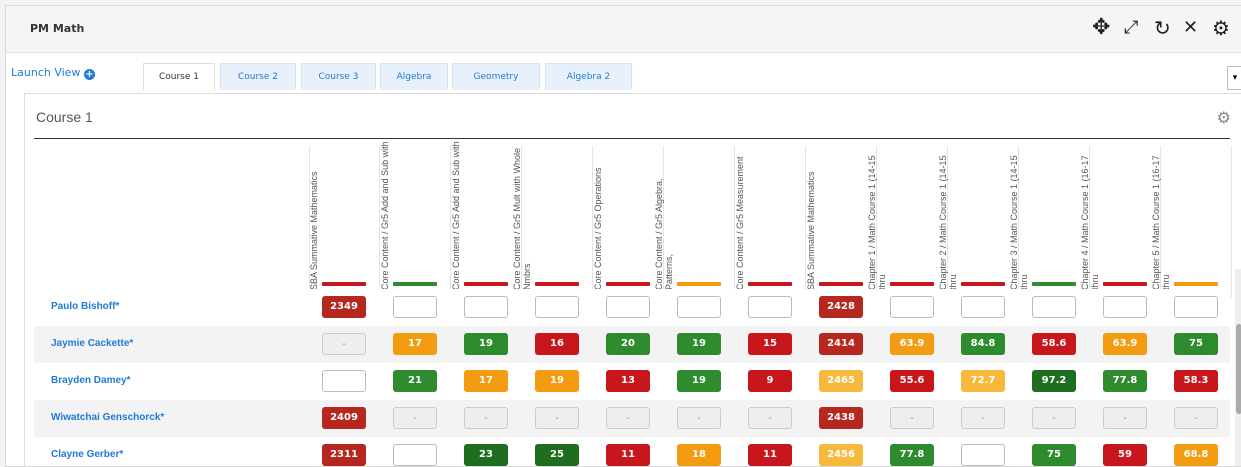  I want to click on refresh-icon: ↻, so click(1162, 28).